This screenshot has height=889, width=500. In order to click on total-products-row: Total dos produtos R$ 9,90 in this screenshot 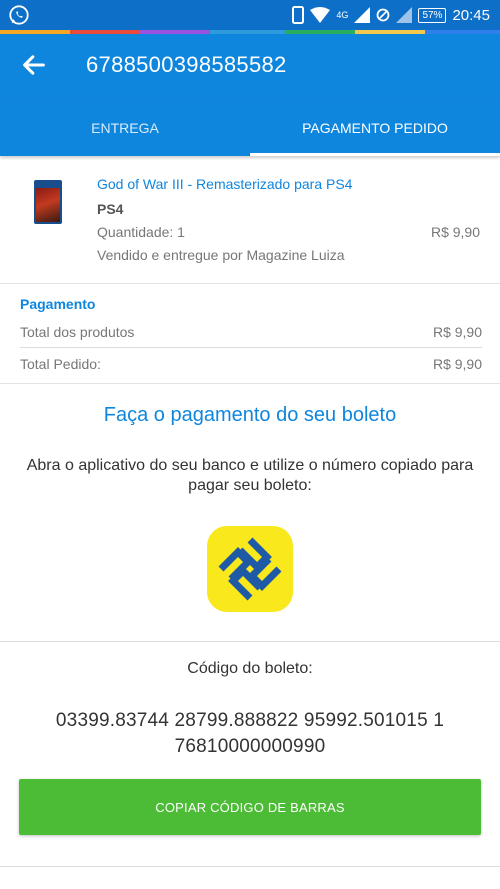, I will do `click(251, 333)`.